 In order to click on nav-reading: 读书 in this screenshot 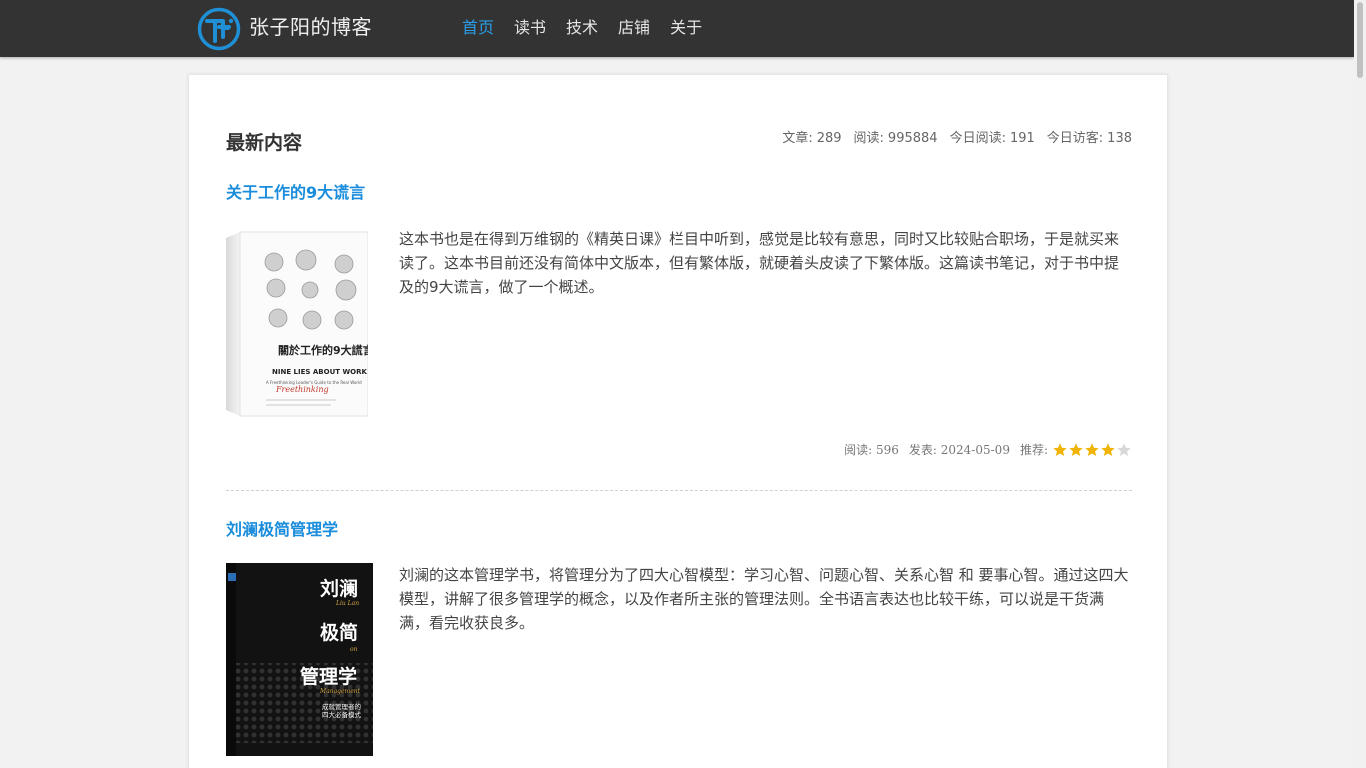, I will do `click(530, 28)`.